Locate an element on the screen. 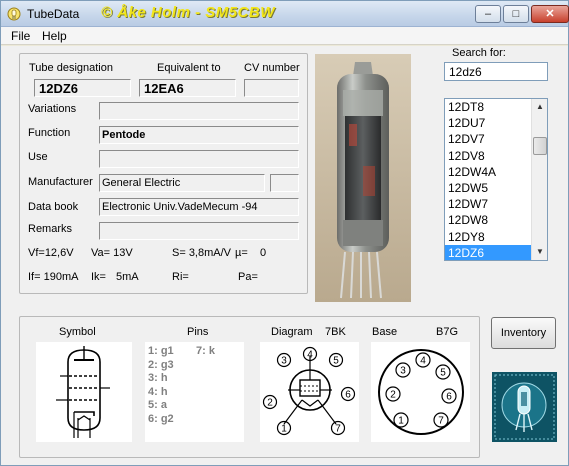 The image size is (569, 466). pin-entry: 3: h is located at coordinates (158, 378).